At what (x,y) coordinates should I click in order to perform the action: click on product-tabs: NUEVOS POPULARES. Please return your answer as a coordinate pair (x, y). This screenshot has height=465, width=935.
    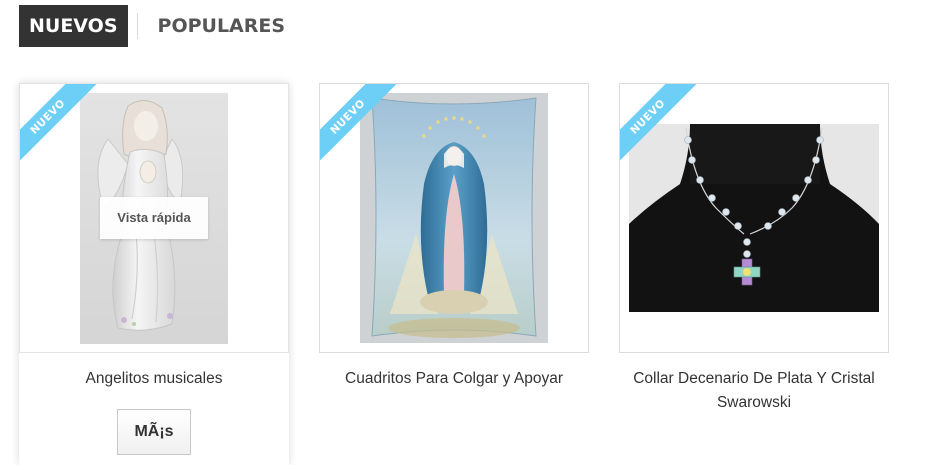
    Looking at the image, I should click on (152, 26).